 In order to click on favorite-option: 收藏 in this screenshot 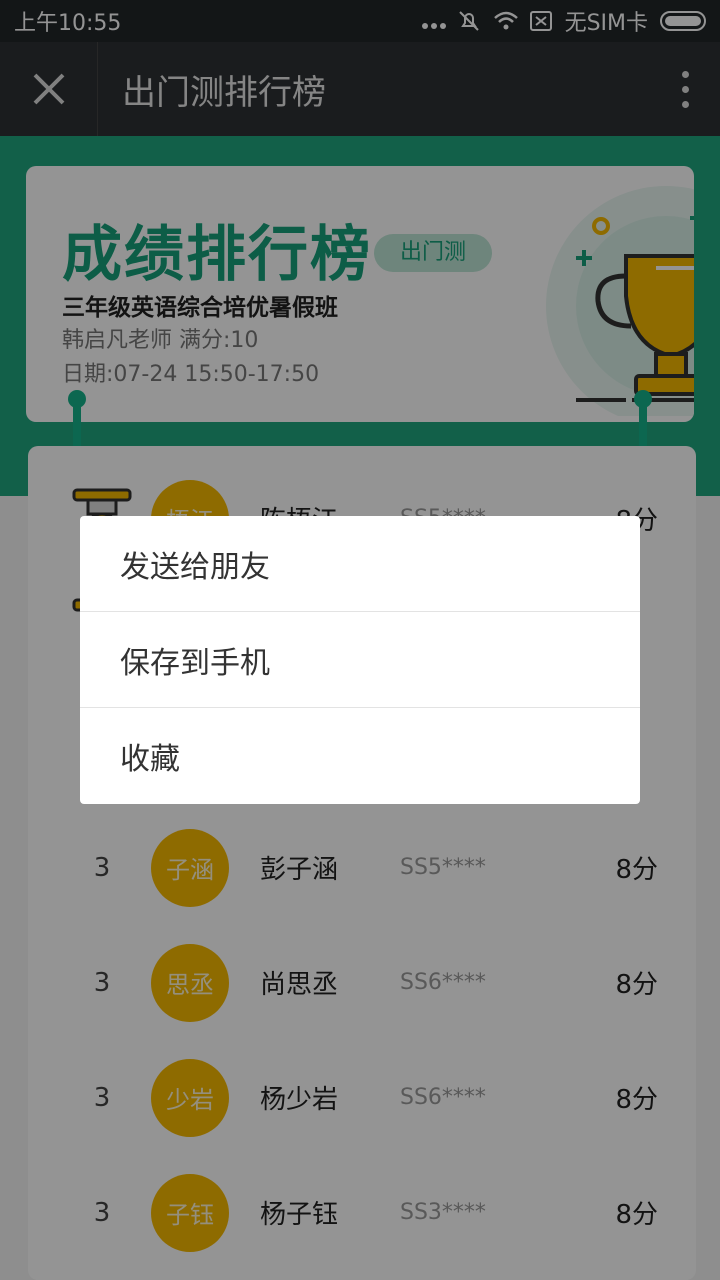, I will do `click(360, 756)`.